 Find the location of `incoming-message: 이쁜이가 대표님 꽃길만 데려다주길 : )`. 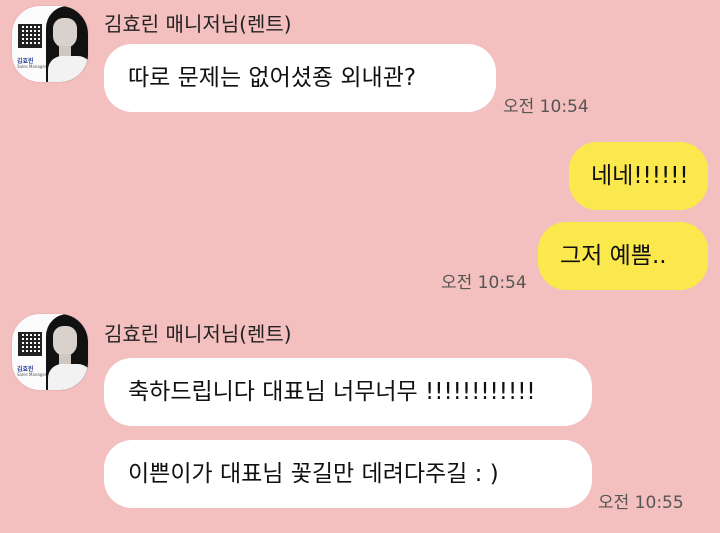

incoming-message: 이쁜이가 대표님 꽃길만 데려다주길 : ) is located at coordinates (348, 474).